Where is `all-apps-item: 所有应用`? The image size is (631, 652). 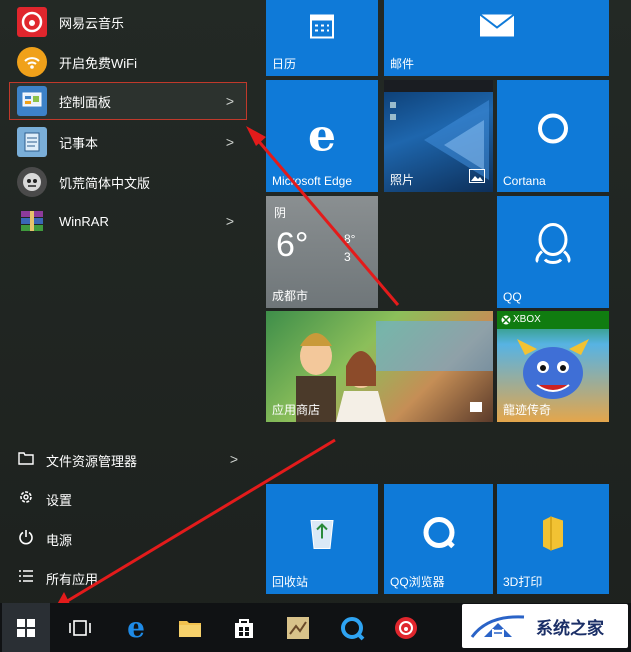
all-apps-item: 所有应用 is located at coordinates (131, 578).